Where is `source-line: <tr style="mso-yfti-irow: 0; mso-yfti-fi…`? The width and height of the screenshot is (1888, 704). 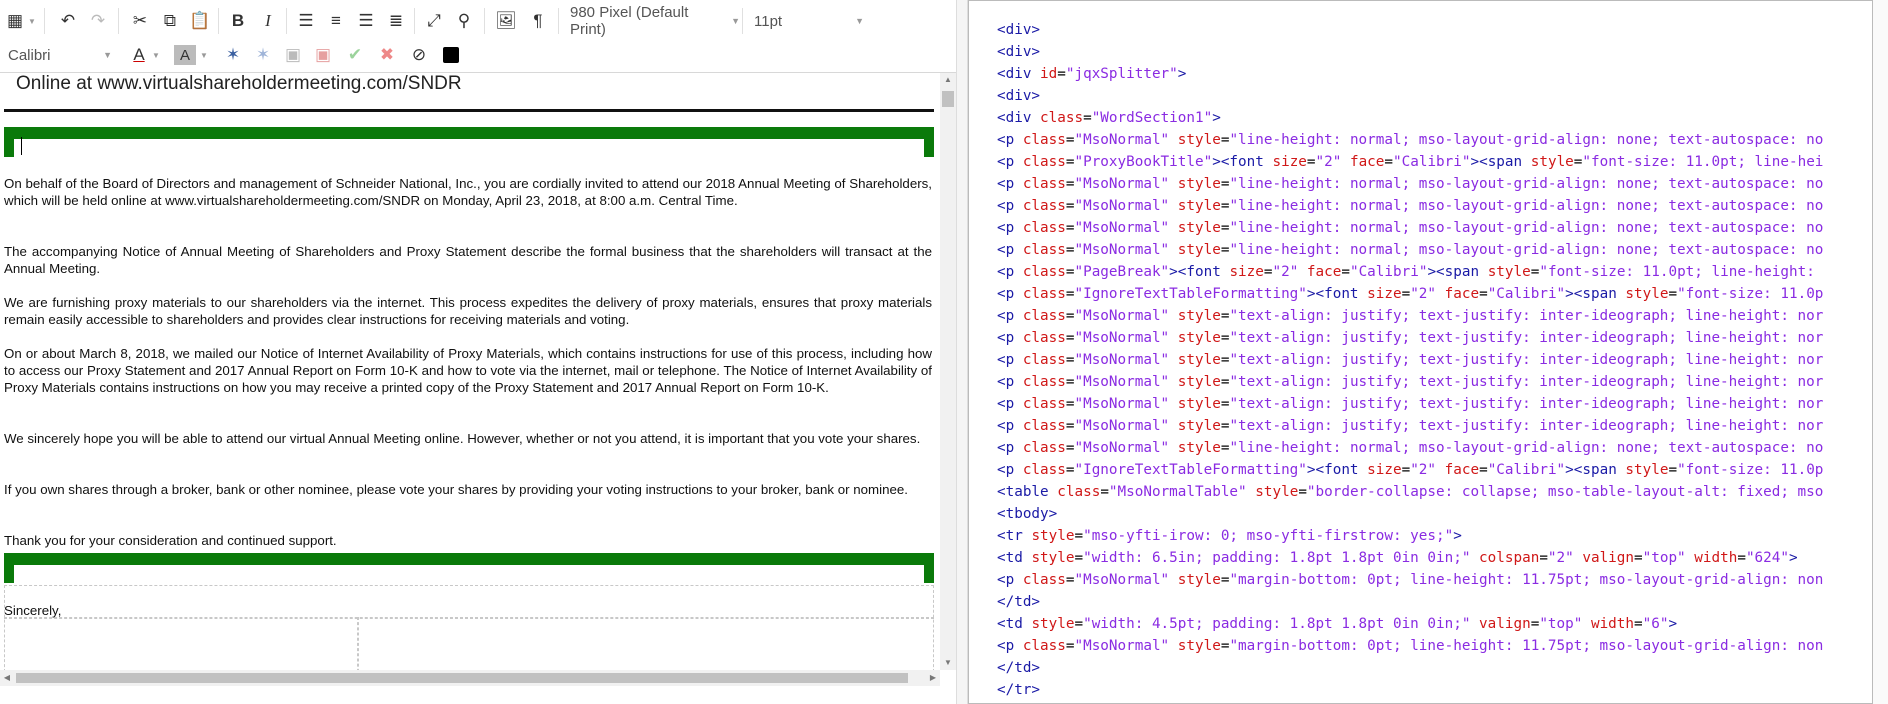 source-line: <tr style="mso-yfti-irow: 0; mso-yfti-fi… is located at coordinates (1434, 536).